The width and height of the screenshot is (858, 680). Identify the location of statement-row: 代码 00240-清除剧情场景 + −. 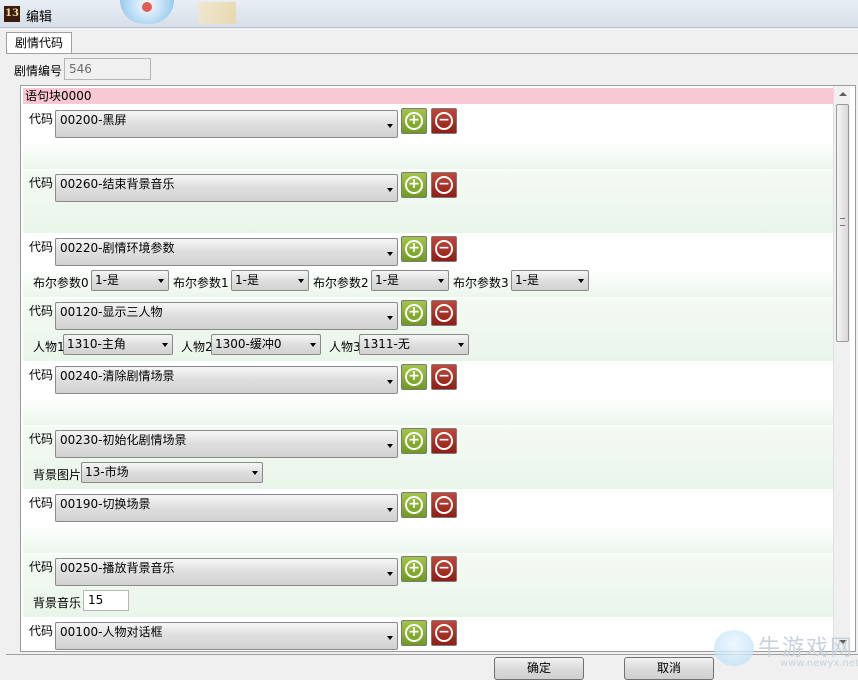
(429, 393).